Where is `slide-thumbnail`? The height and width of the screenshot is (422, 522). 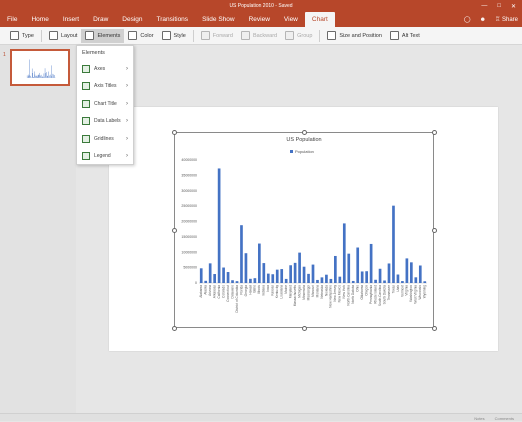 slide-thumbnail is located at coordinates (40, 67).